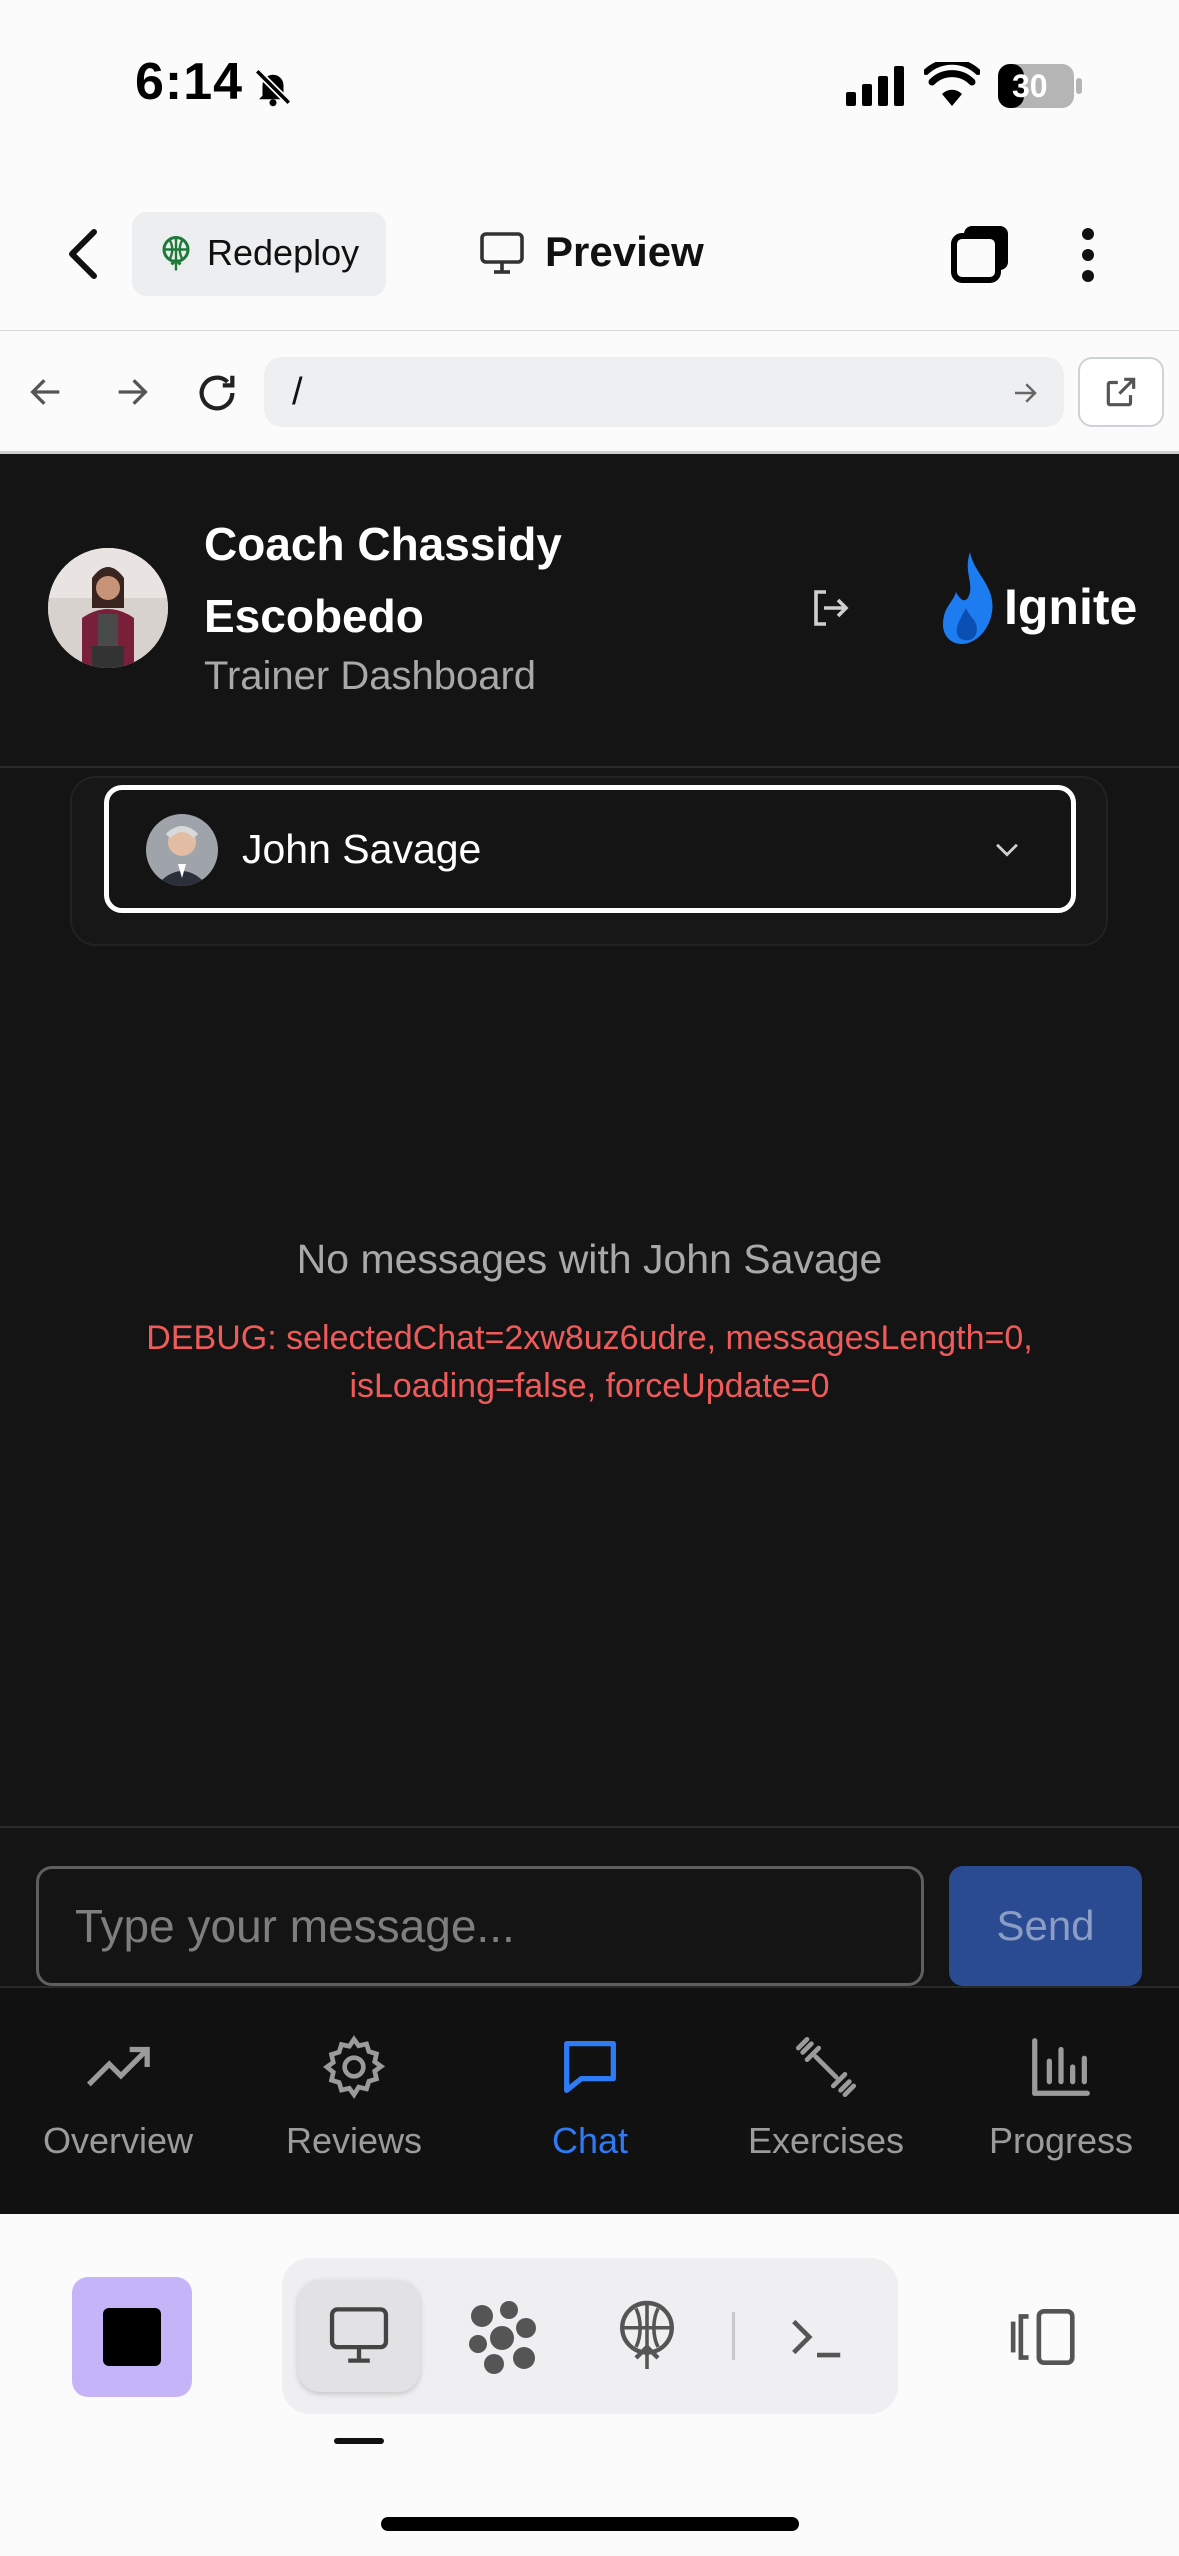  What do you see at coordinates (503, 2337) in the screenshot?
I see `workflow-nodes-icon` at bounding box center [503, 2337].